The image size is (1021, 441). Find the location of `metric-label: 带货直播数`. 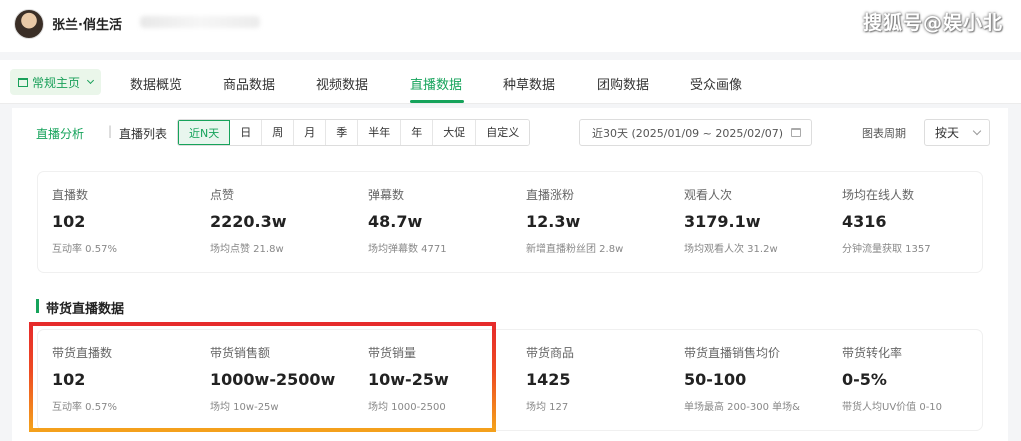

metric-label: 带货直播数 is located at coordinates (82, 353).